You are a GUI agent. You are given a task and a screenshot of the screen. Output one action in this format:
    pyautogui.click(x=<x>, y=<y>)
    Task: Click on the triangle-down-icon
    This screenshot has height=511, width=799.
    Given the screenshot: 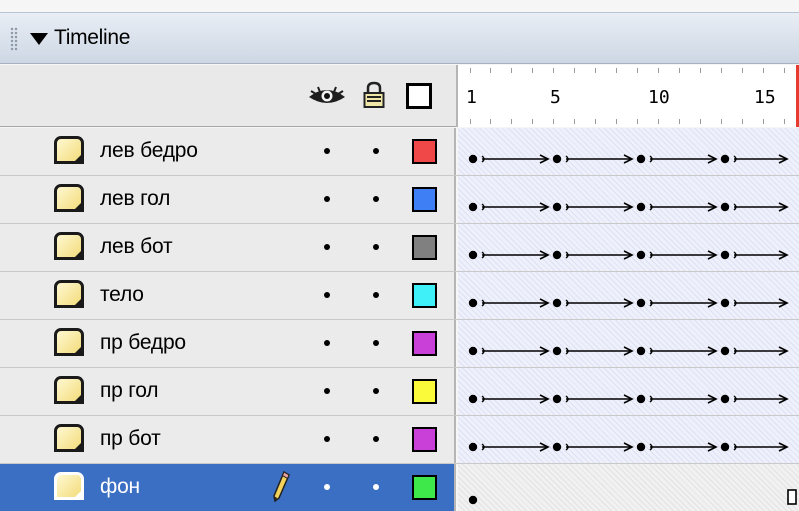 What is the action you would take?
    pyautogui.click(x=39, y=39)
    